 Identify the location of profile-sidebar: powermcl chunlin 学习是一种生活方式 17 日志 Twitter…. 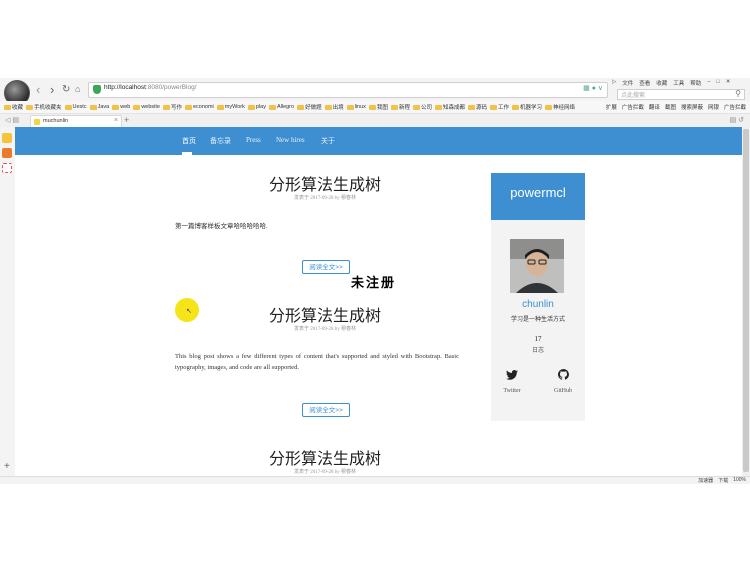
(538, 297).